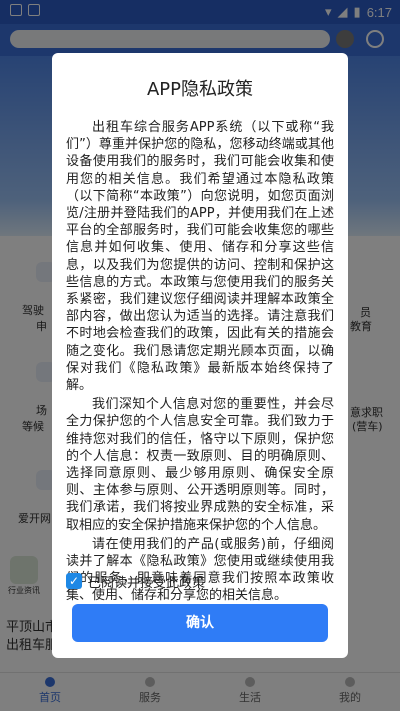 This screenshot has width=400, height=712. I want to click on confirm-button: 确认, so click(200, 623).